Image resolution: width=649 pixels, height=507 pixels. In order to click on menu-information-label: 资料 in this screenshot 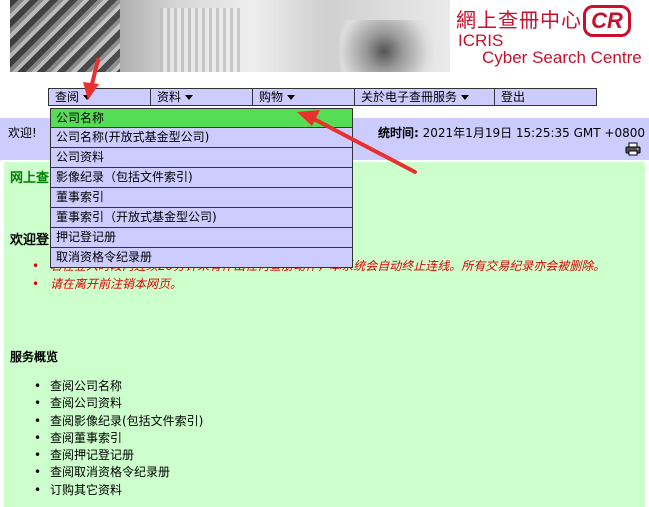, I will do `click(169, 97)`.